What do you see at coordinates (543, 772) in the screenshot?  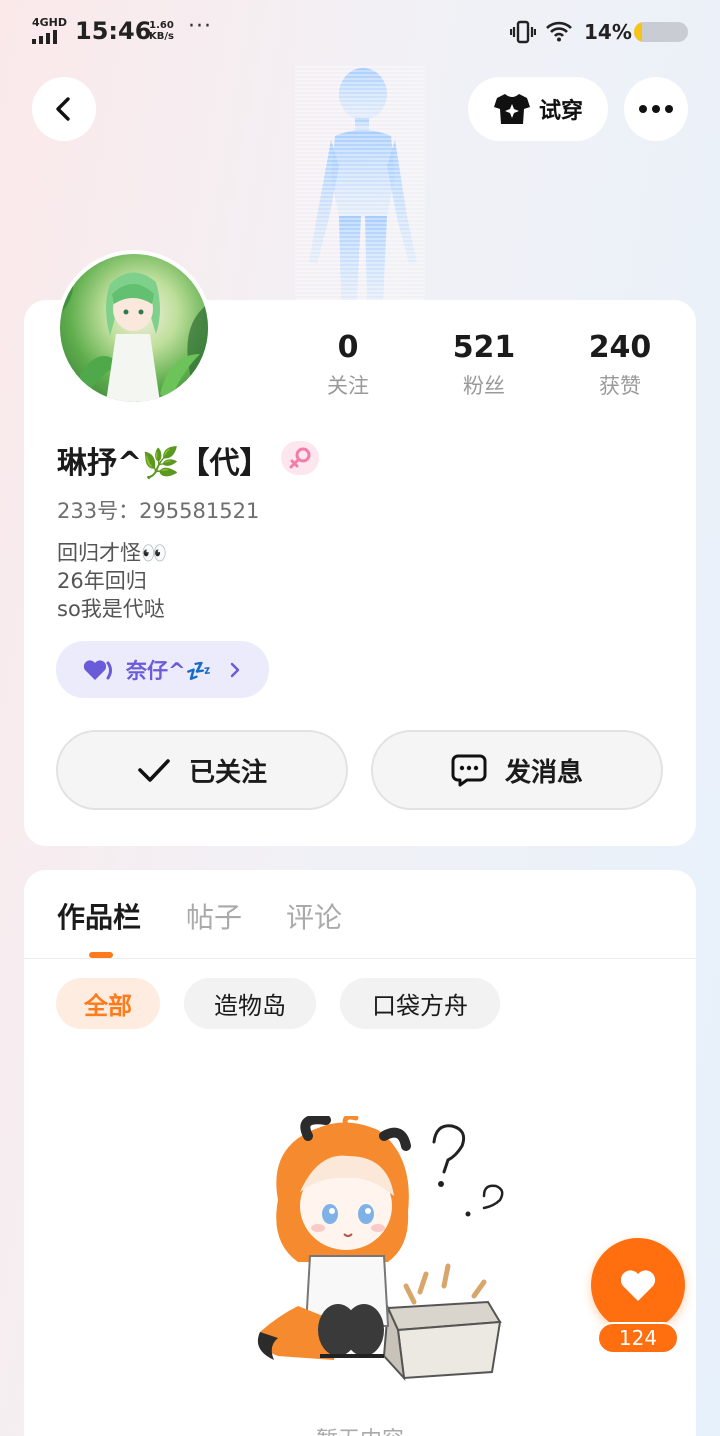 I see `send-message-label: 发消息` at bounding box center [543, 772].